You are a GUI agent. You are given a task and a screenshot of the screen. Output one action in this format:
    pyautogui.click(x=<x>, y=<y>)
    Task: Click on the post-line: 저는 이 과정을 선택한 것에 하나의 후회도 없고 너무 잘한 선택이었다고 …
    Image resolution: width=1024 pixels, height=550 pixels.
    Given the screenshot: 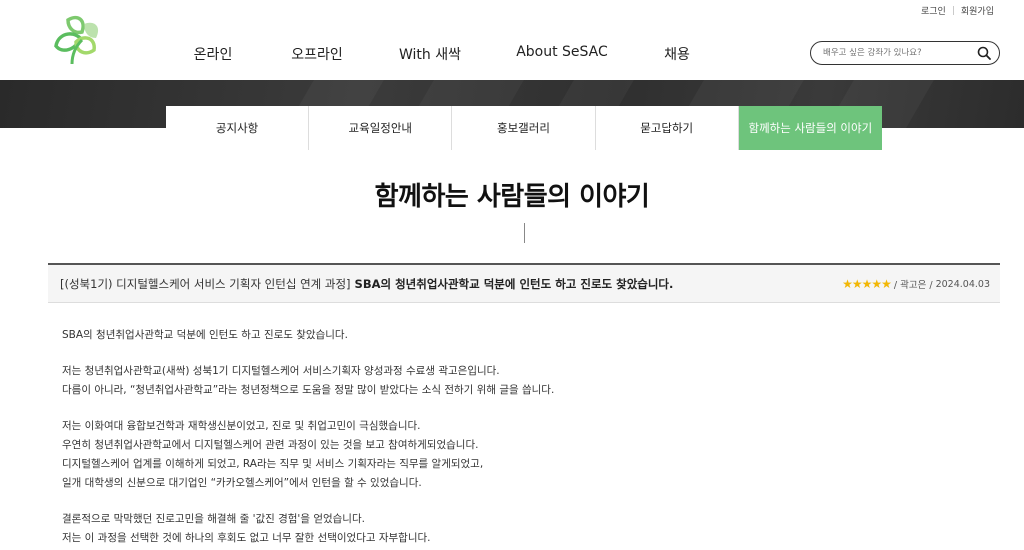 What is the action you would take?
    pyautogui.click(x=246, y=538)
    